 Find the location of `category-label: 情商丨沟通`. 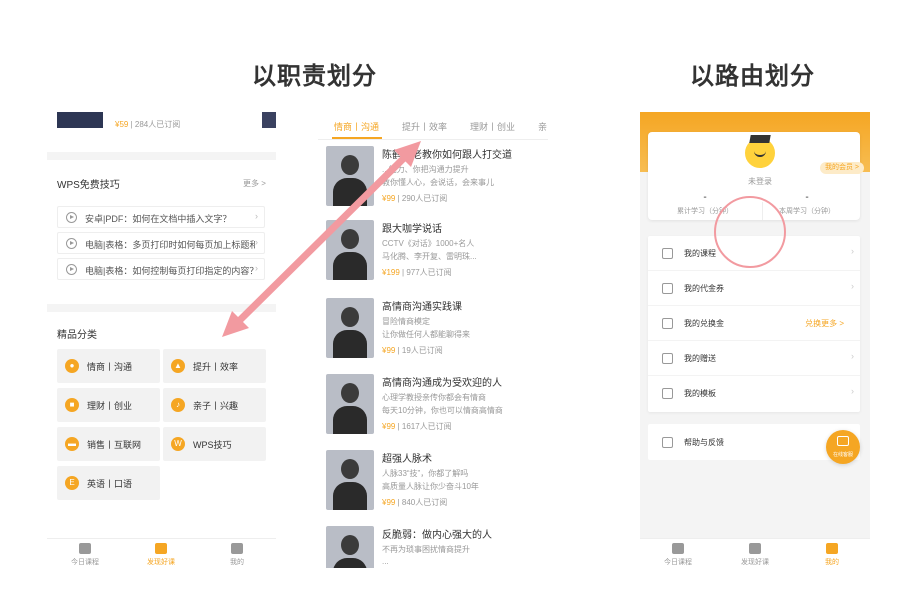

category-label: 情商丨沟通 is located at coordinates (110, 367).